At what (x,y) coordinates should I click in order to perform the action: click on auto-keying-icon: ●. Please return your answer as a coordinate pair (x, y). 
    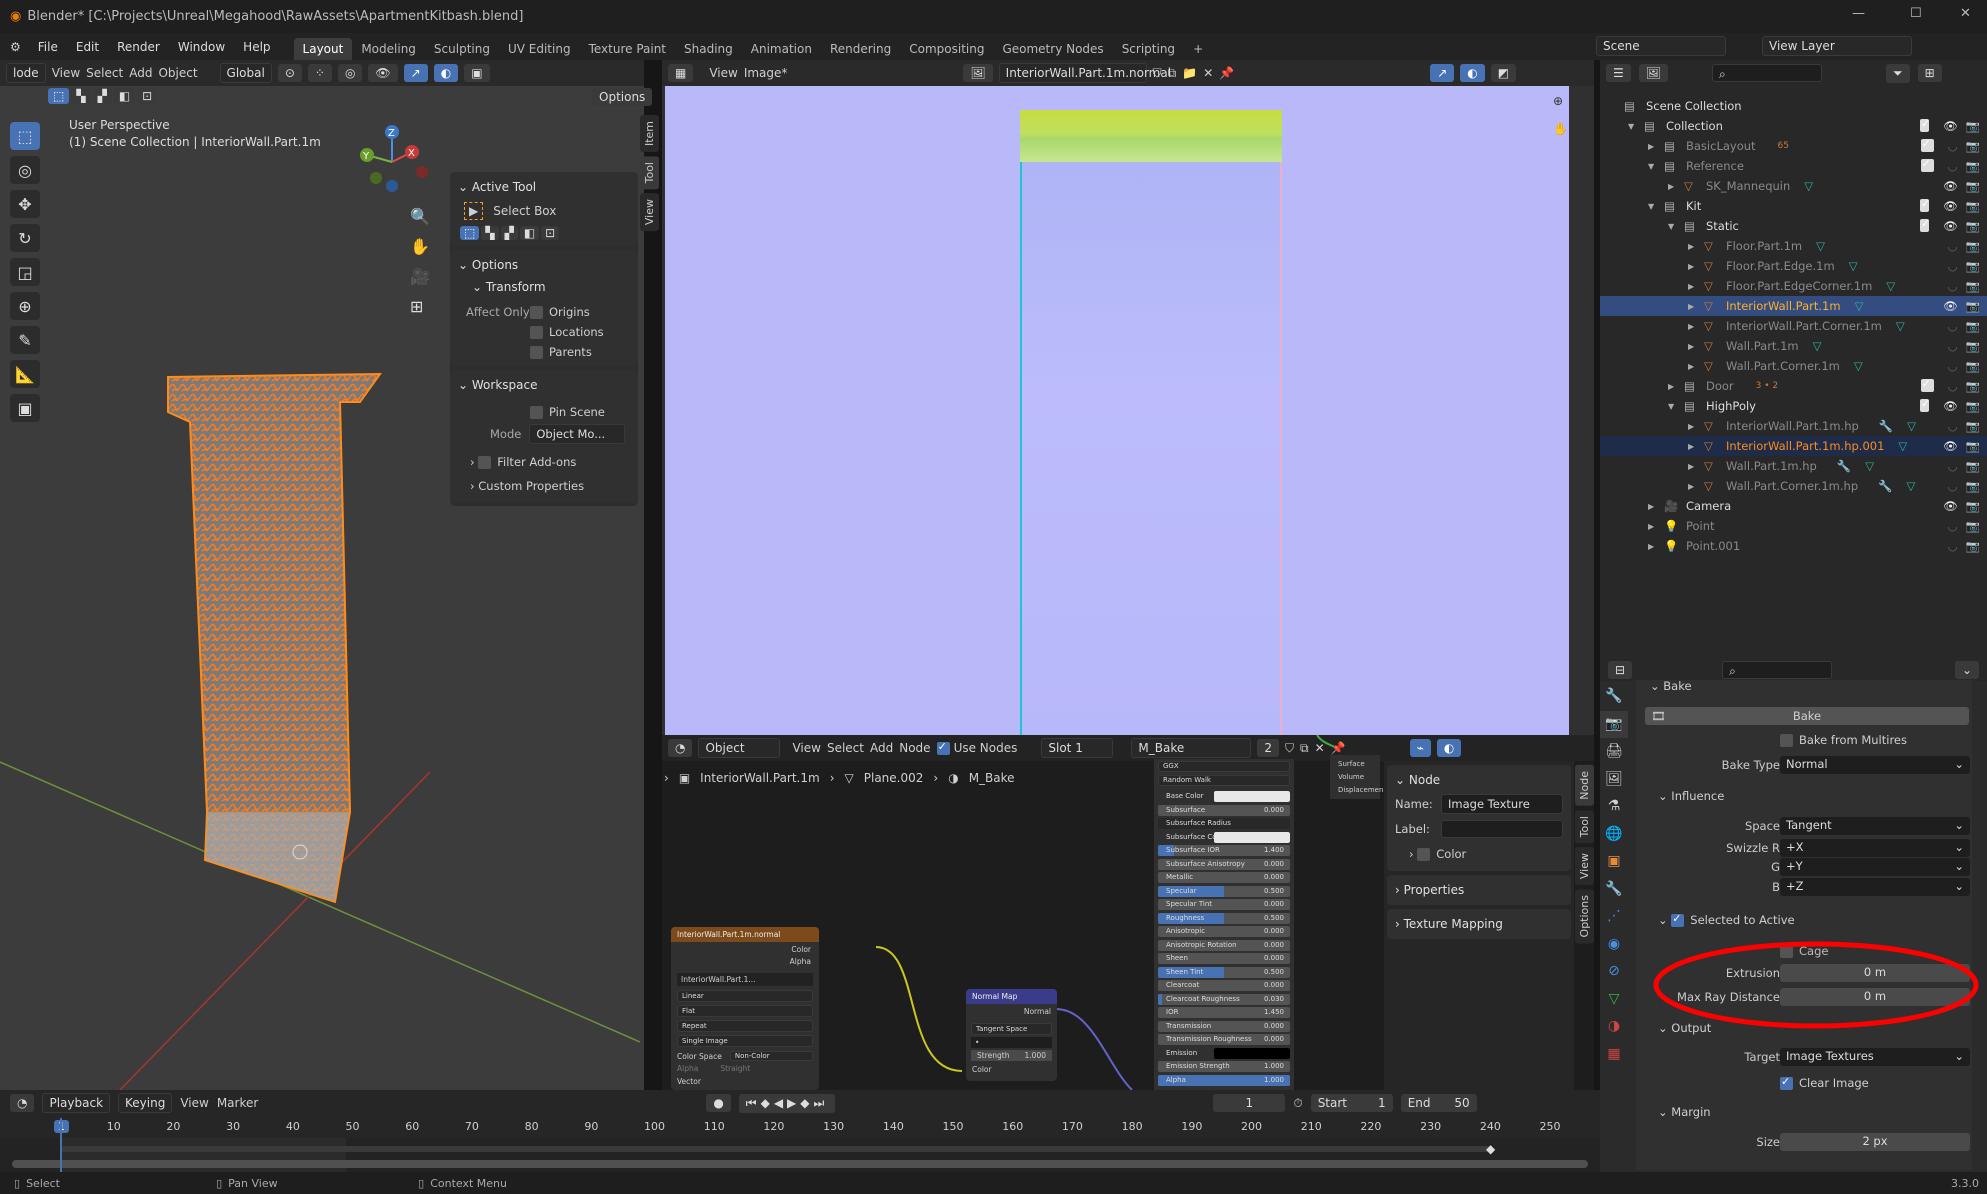
    Looking at the image, I should click on (718, 1103).